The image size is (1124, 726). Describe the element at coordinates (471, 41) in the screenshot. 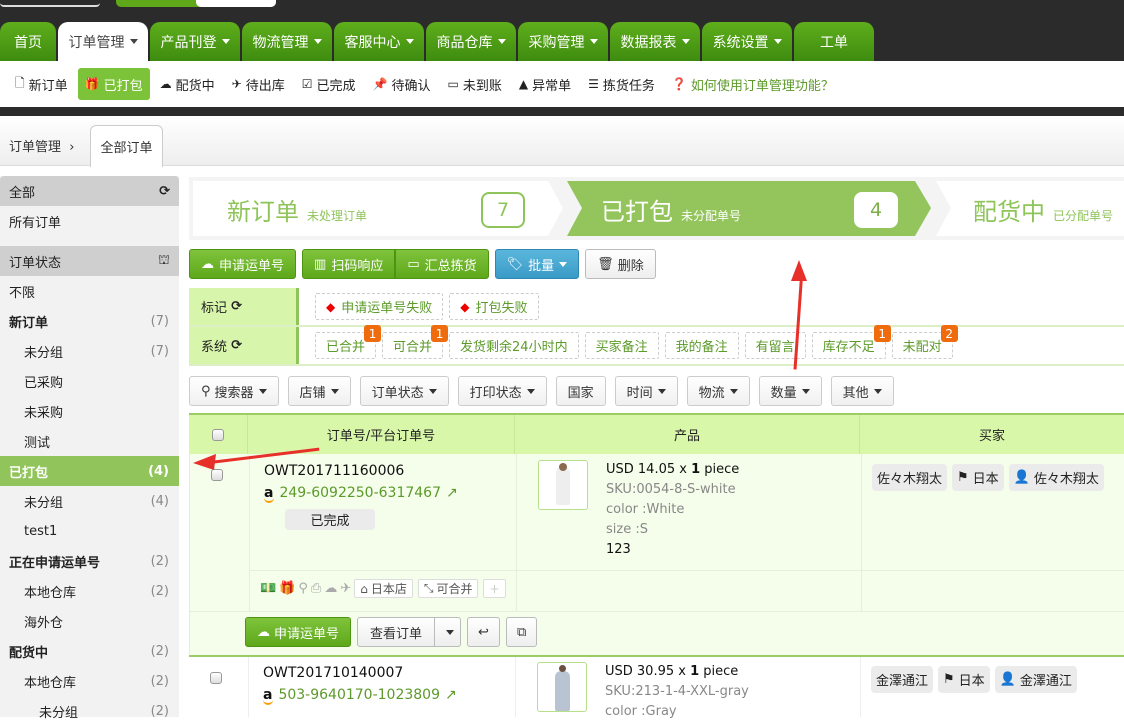

I see `nav-tab-warehouse: 商品仓库` at that location.